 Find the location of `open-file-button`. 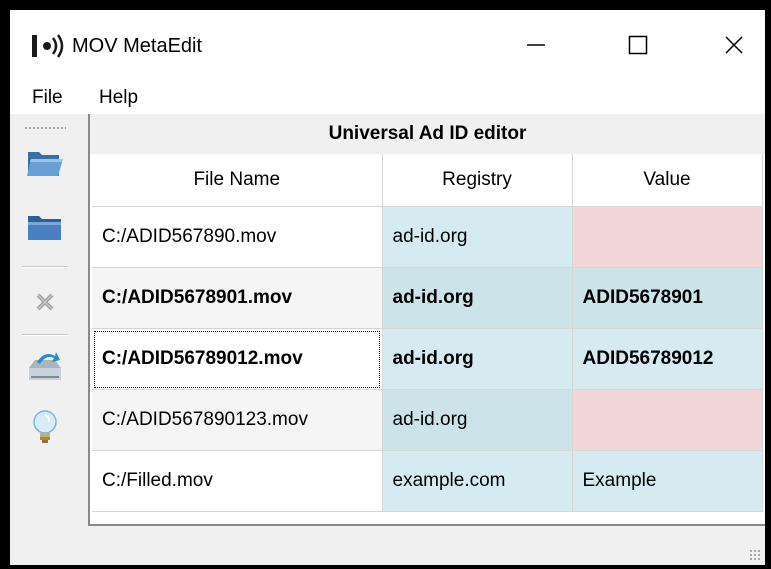

open-file-button is located at coordinates (45, 164).